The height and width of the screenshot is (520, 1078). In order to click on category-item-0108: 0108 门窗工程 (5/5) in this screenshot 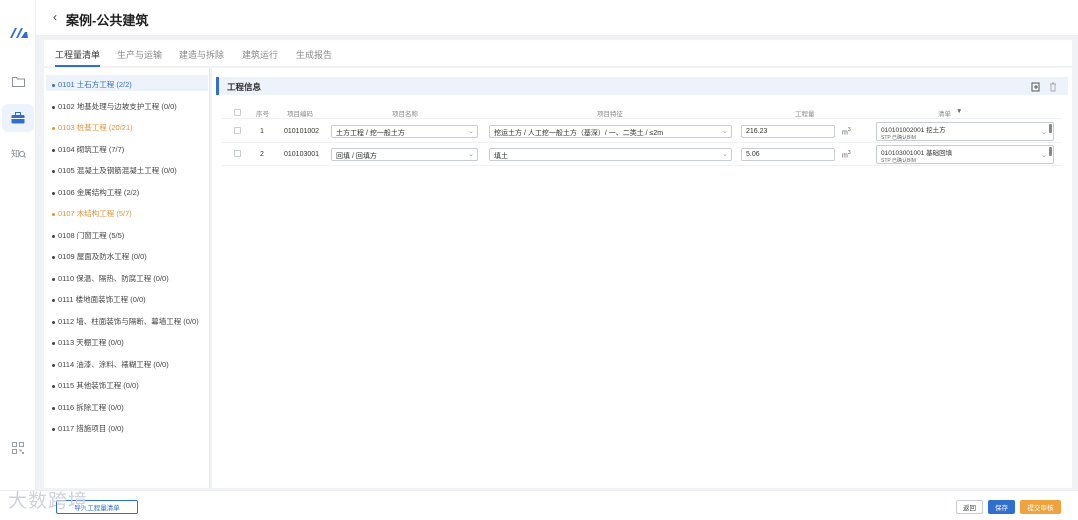, I will do `click(88, 235)`.